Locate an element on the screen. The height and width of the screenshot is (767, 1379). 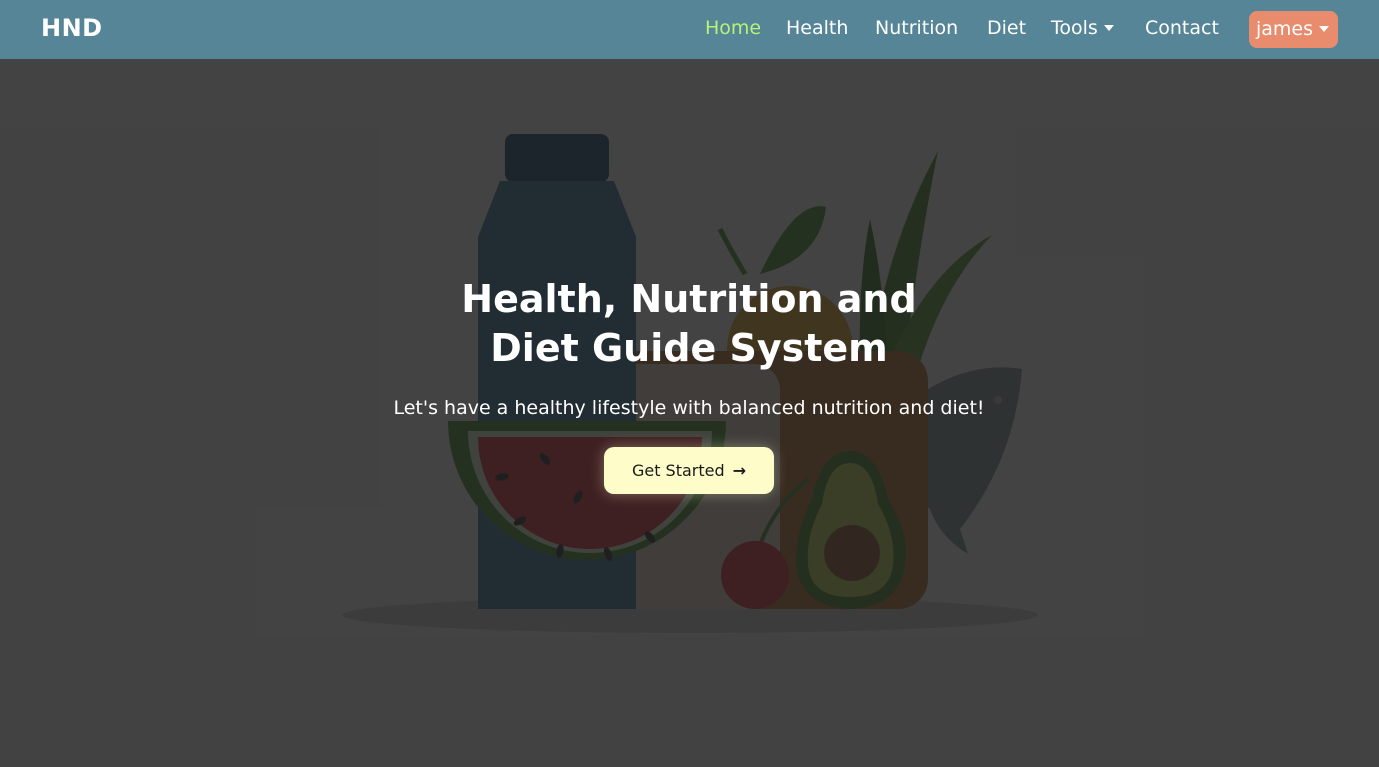
nav-link-tools-label: Tools is located at coordinates (1074, 28).